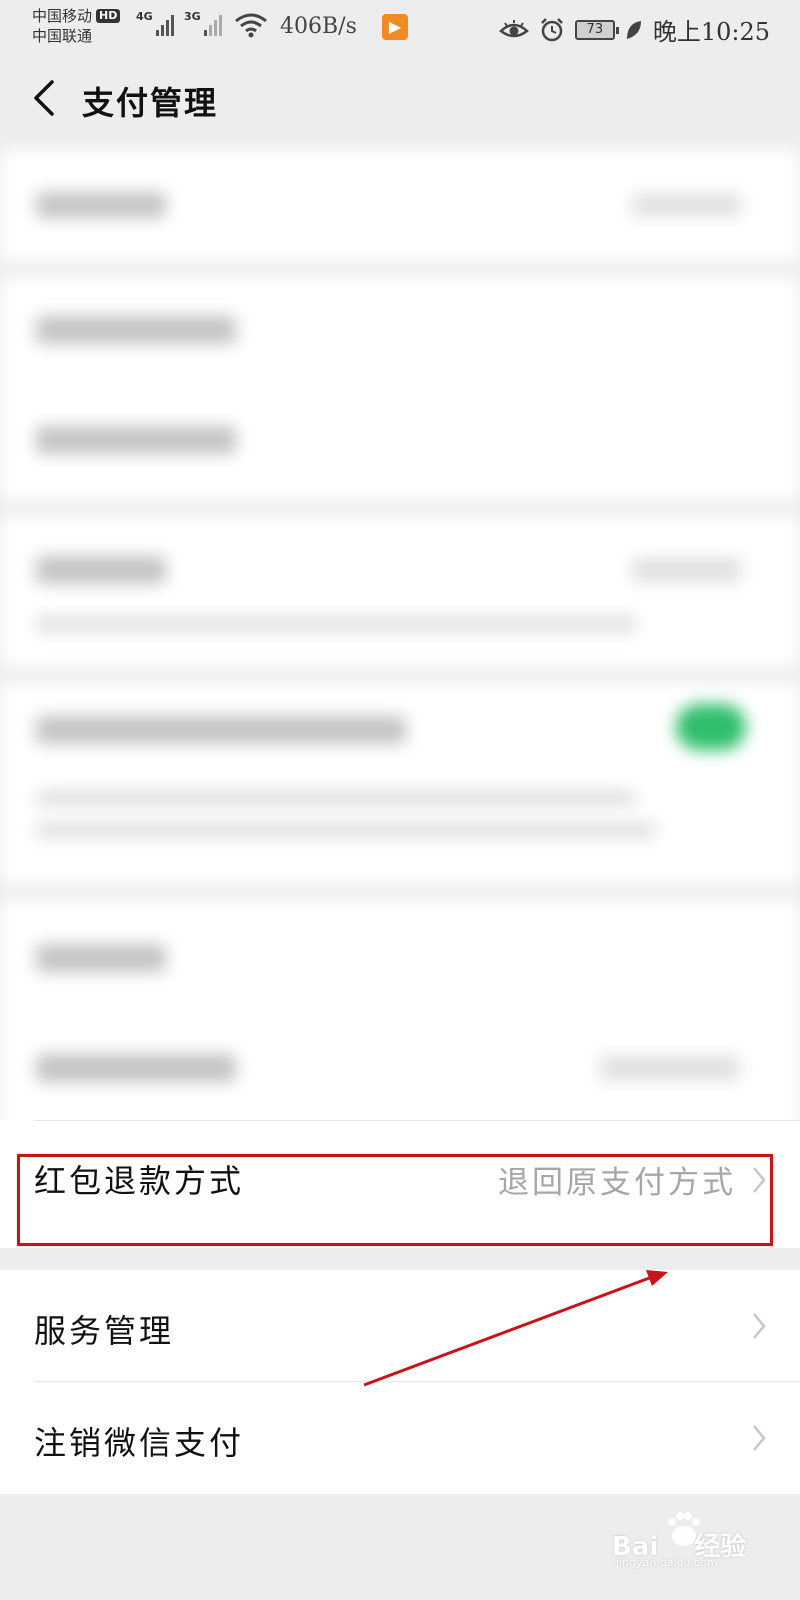 Image resolution: width=800 pixels, height=1600 pixels. What do you see at coordinates (150, 103) in the screenshot?
I see `page-title: 支付管理` at bounding box center [150, 103].